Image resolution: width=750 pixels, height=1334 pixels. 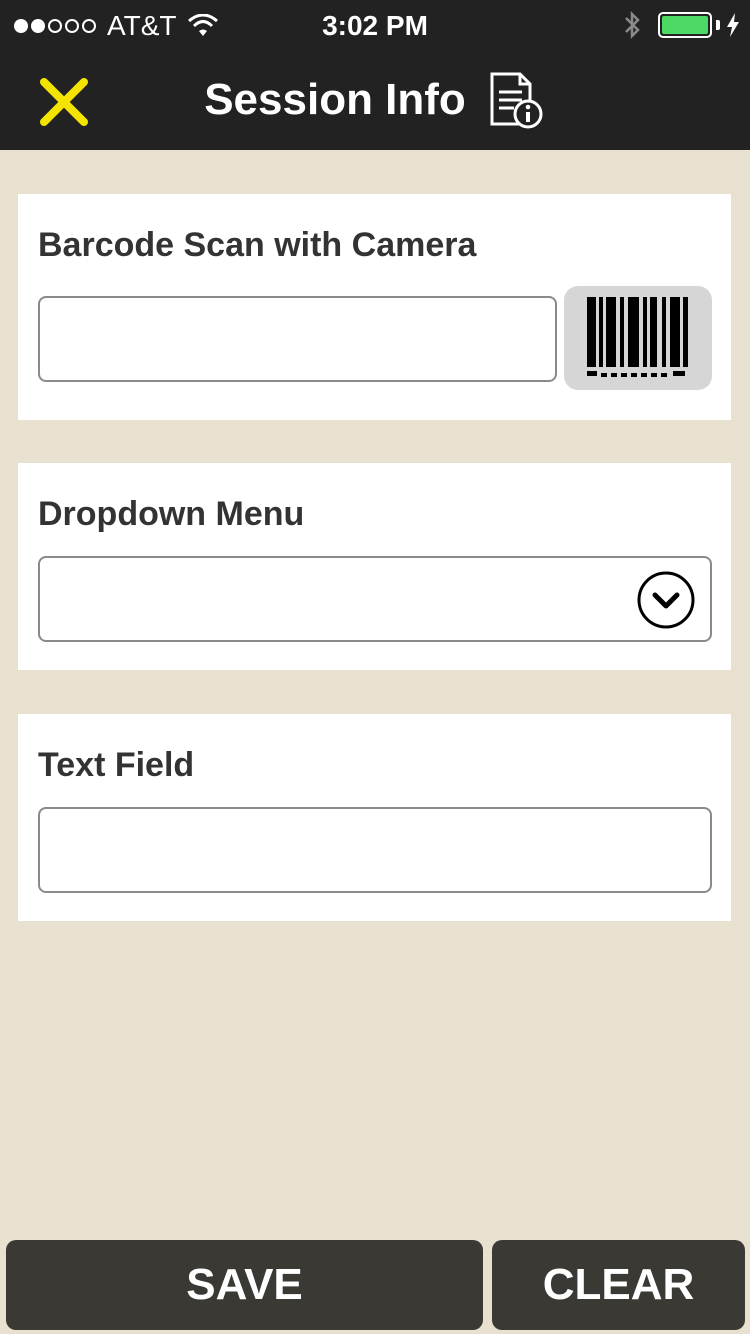 I want to click on page-title: Session Info, so click(x=335, y=99).